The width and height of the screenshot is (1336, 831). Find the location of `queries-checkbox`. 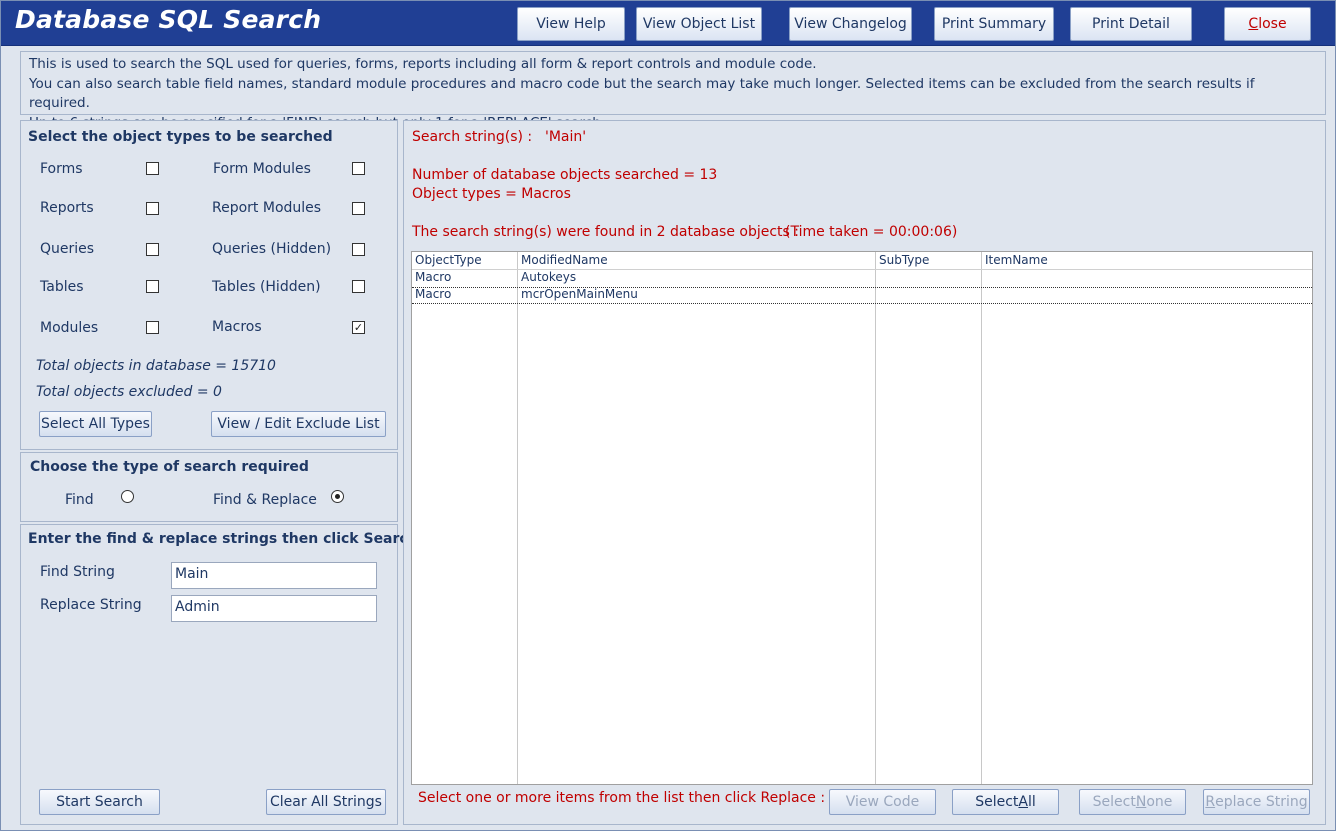

queries-checkbox is located at coordinates (152, 249).